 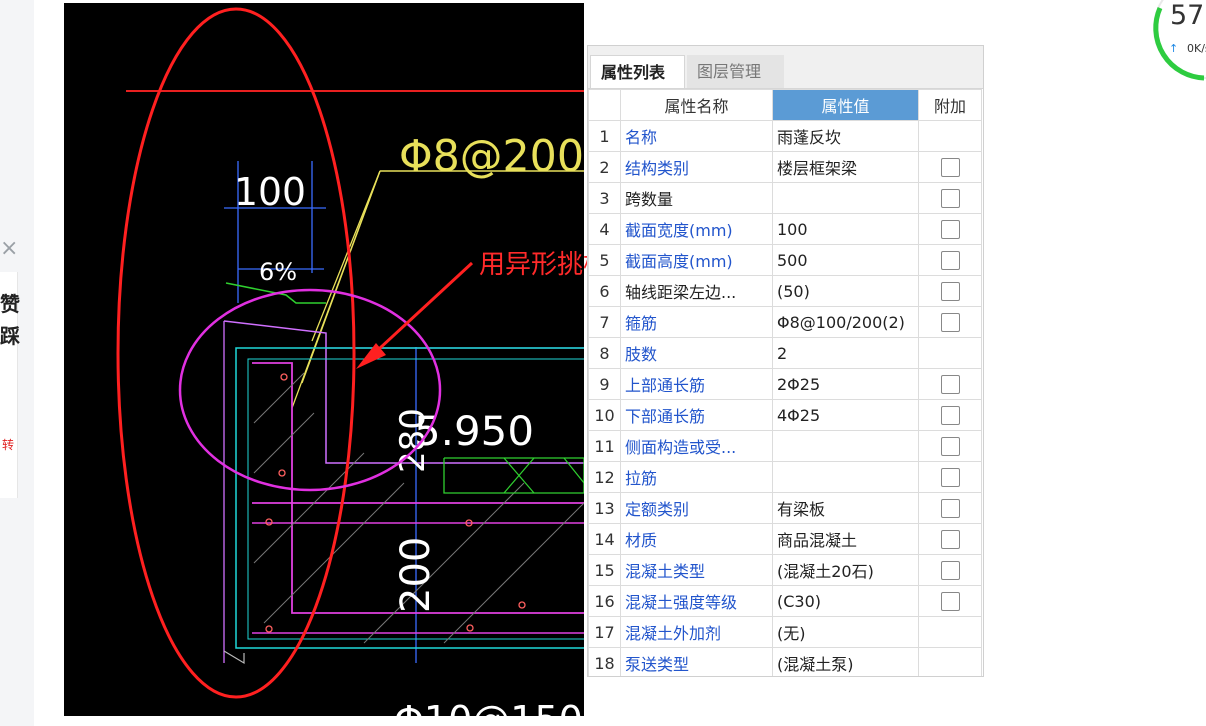 I want to click on row-index: 9, so click(x=604, y=384).